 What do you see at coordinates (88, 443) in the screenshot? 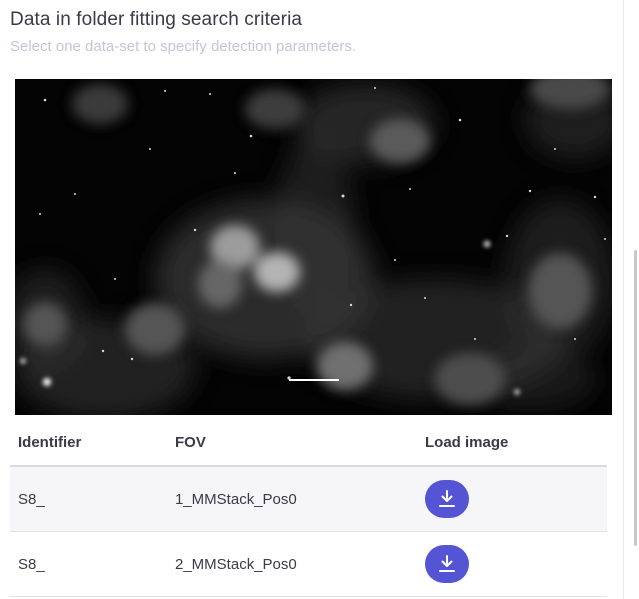
I see `column-header-identifier: Identifier` at bounding box center [88, 443].